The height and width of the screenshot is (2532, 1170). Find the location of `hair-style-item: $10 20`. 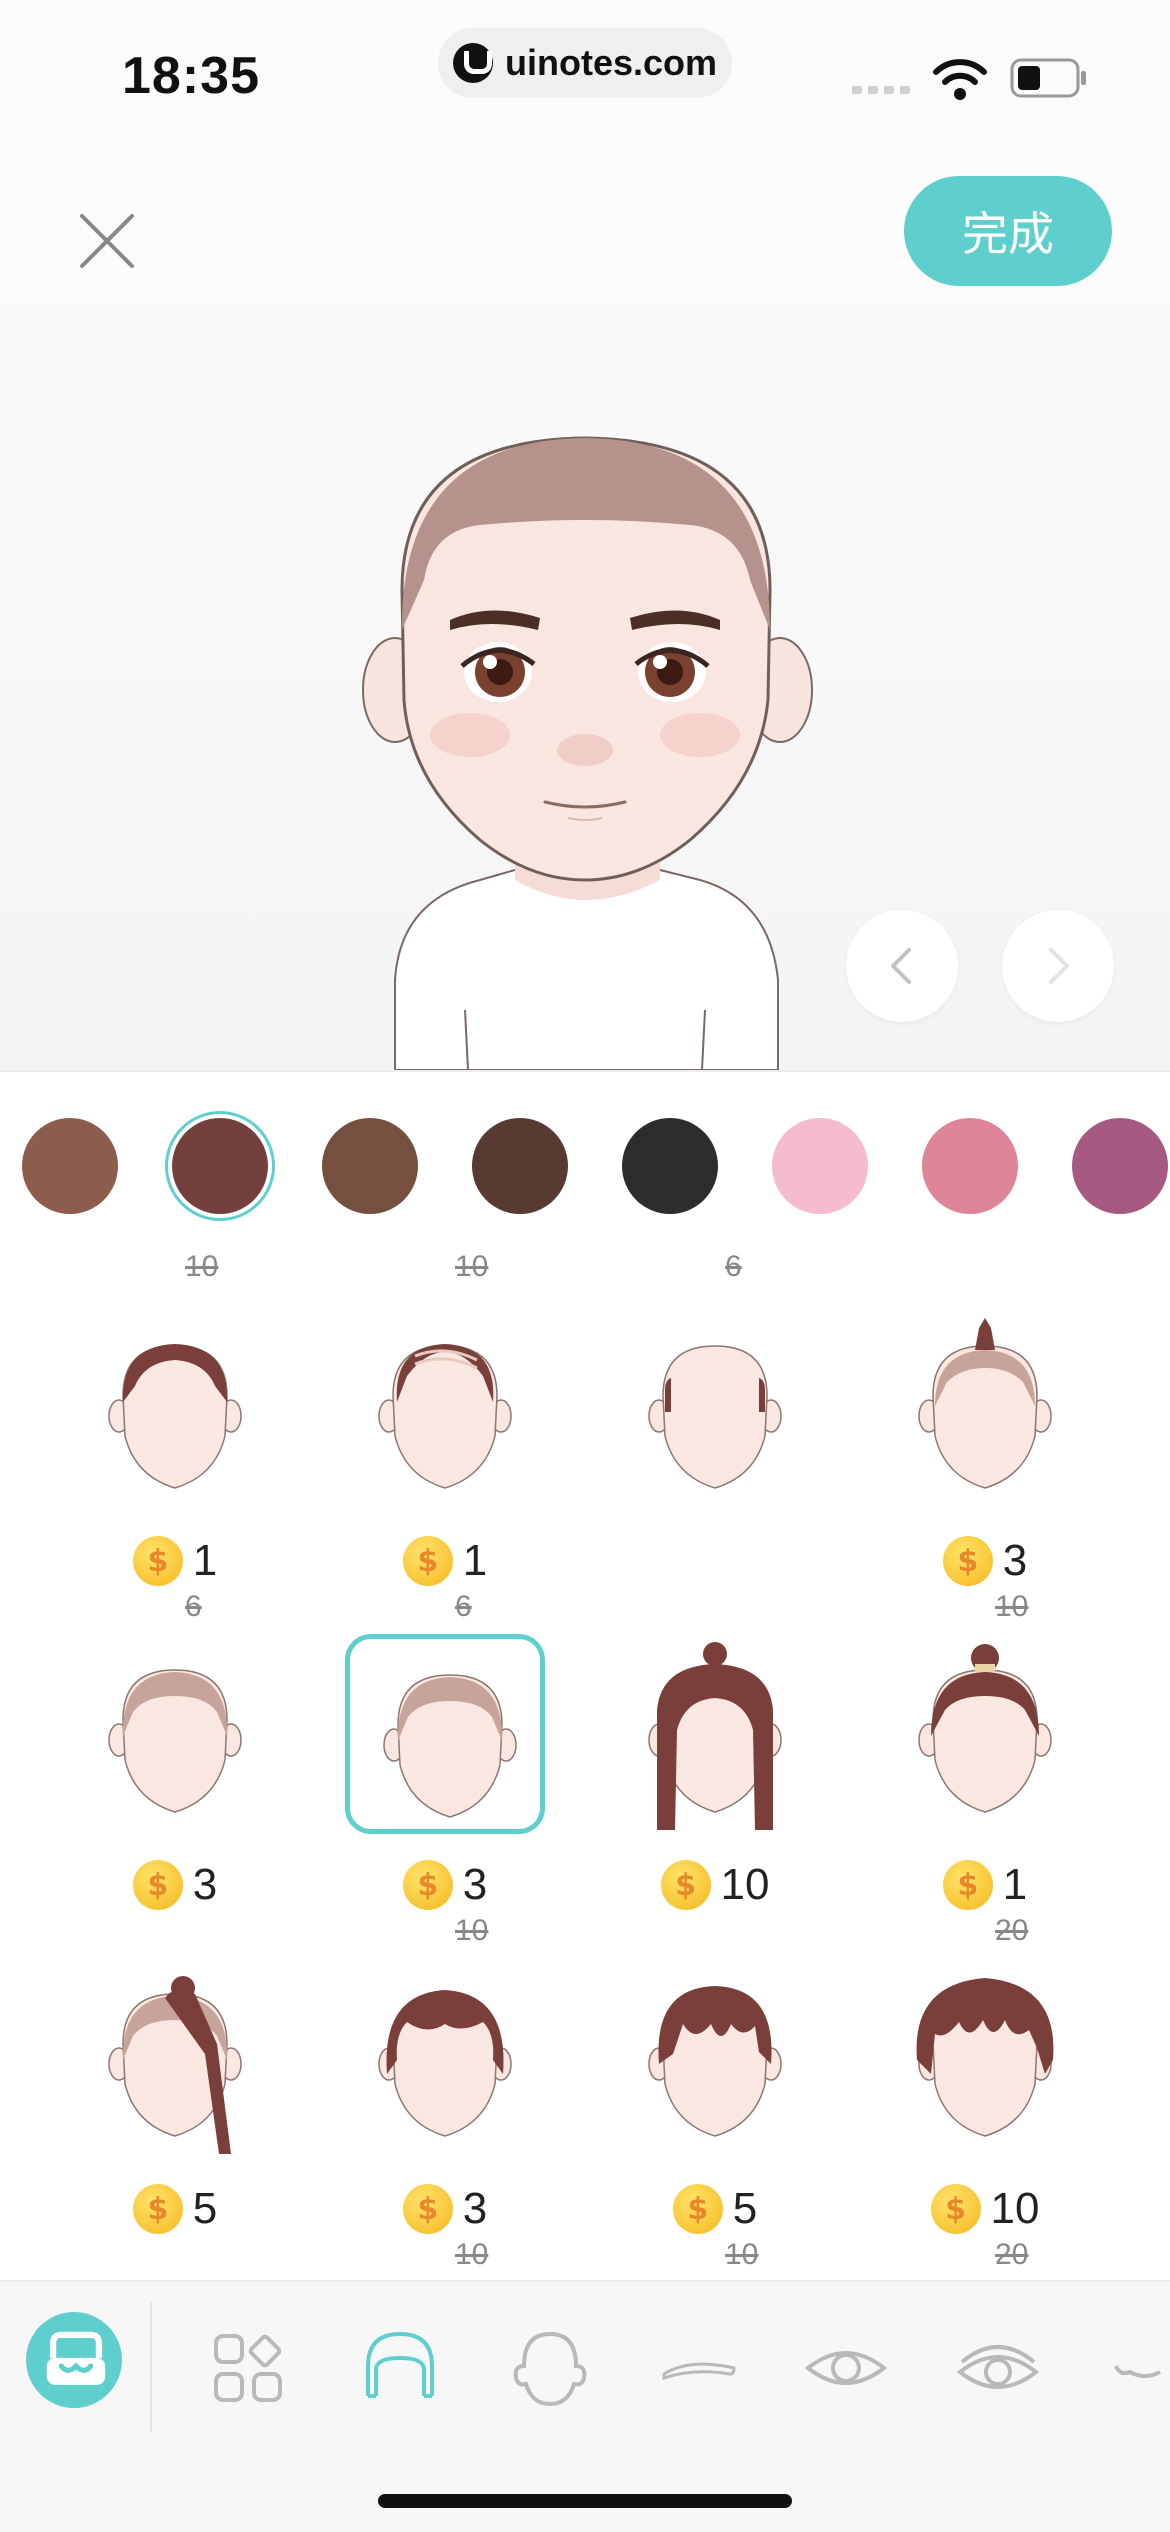

hair-style-item: $10 20 is located at coordinates (985, 2118).